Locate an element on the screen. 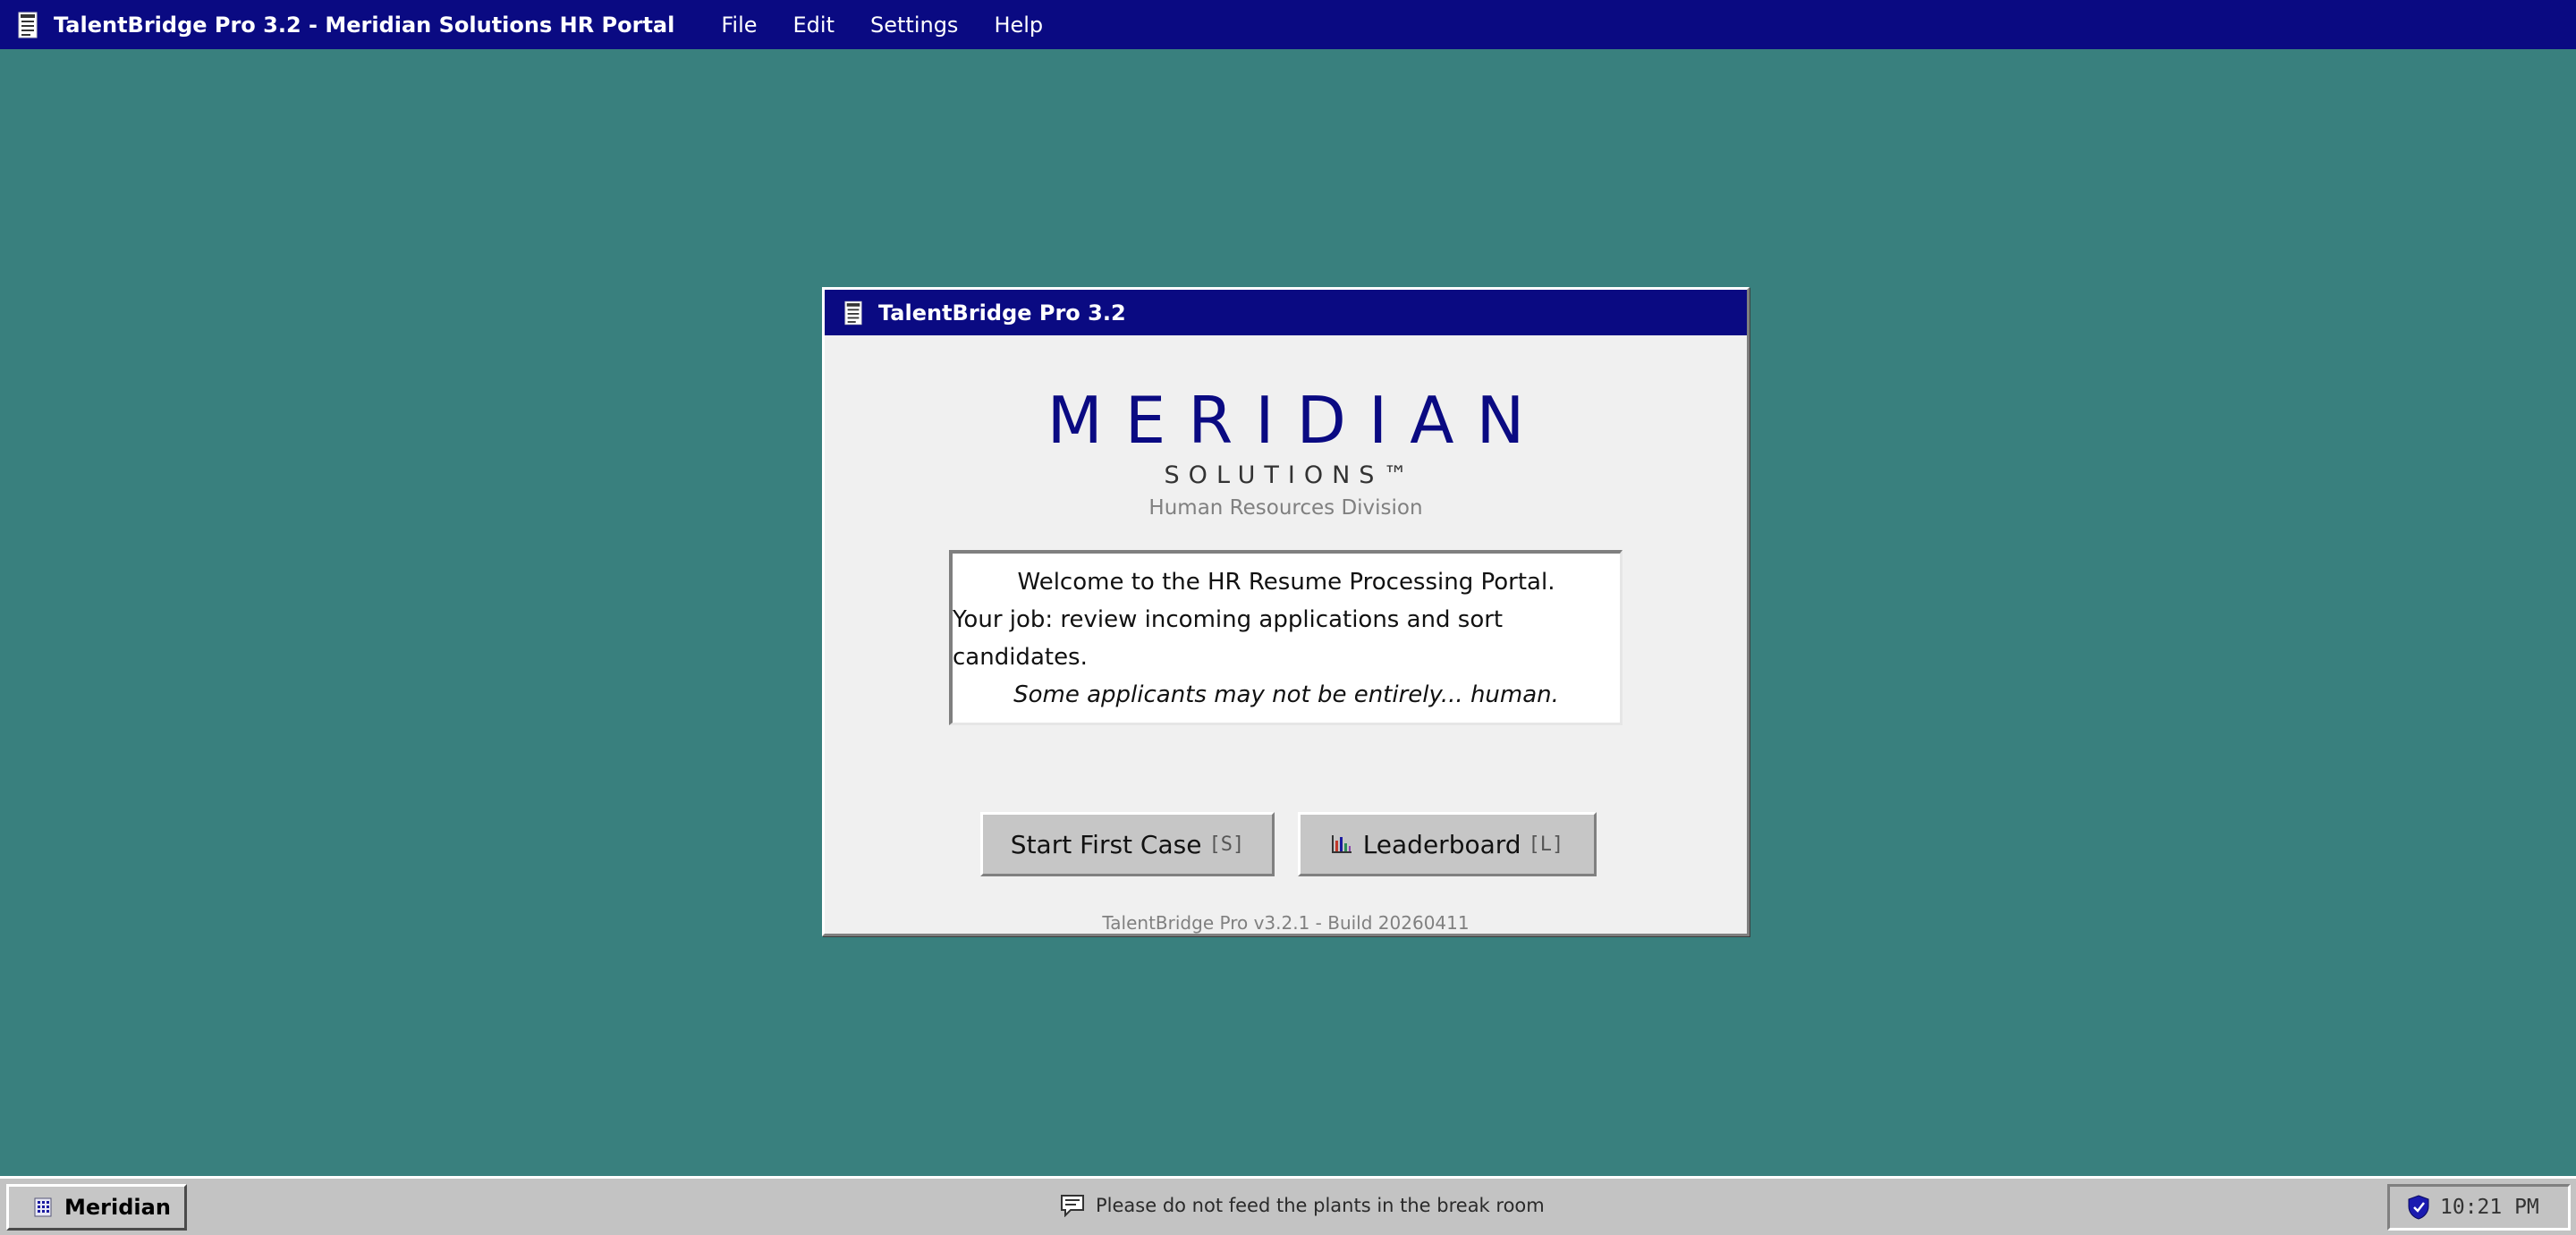  leaderboard-button-hotkey: [L] is located at coordinates (1546, 845).